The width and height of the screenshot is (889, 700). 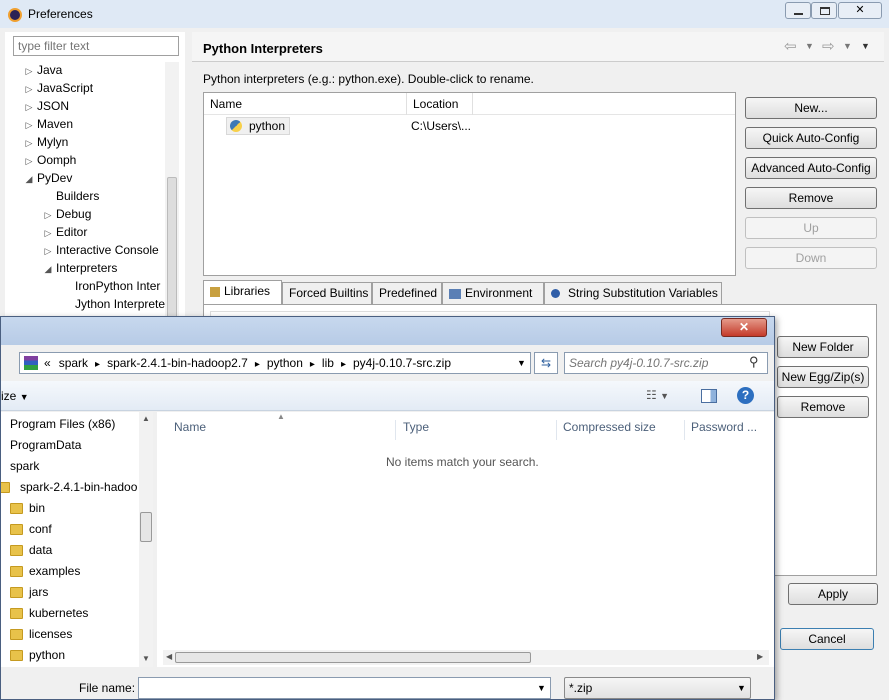 I want to click on tree-item: ▷ Mylyn, so click(x=46, y=142).